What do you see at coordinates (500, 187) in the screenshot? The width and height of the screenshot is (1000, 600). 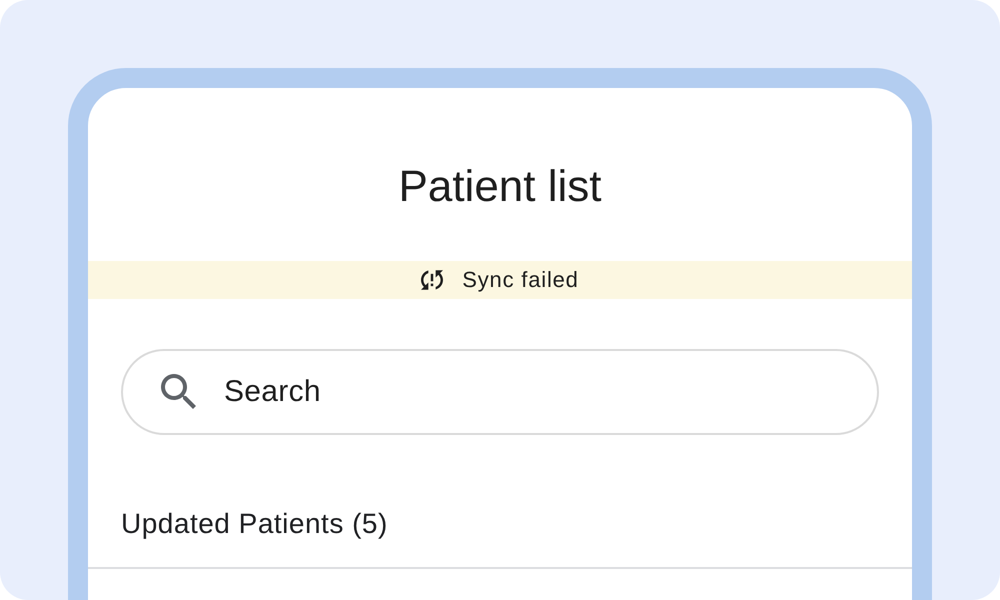 I see `screen-title: Patient list` at bounding box center [500, 187].